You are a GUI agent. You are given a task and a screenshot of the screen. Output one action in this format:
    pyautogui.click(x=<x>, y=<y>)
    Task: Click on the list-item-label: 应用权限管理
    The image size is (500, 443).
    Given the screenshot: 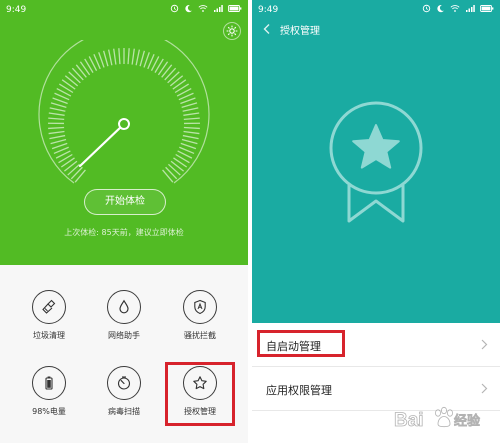 What is the action you would take?
    pyautogui.click(x=299, y=390)
    